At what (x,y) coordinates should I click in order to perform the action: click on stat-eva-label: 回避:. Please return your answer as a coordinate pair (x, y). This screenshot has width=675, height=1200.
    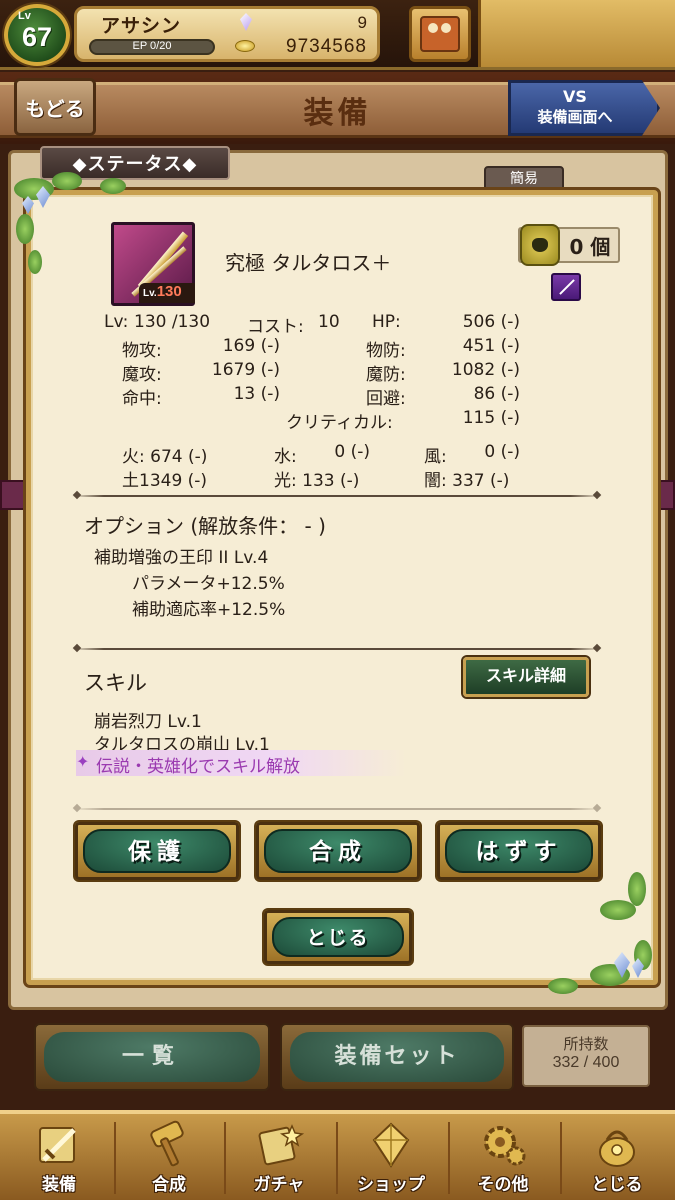
    Looking at the image, I should click on (386, 399).